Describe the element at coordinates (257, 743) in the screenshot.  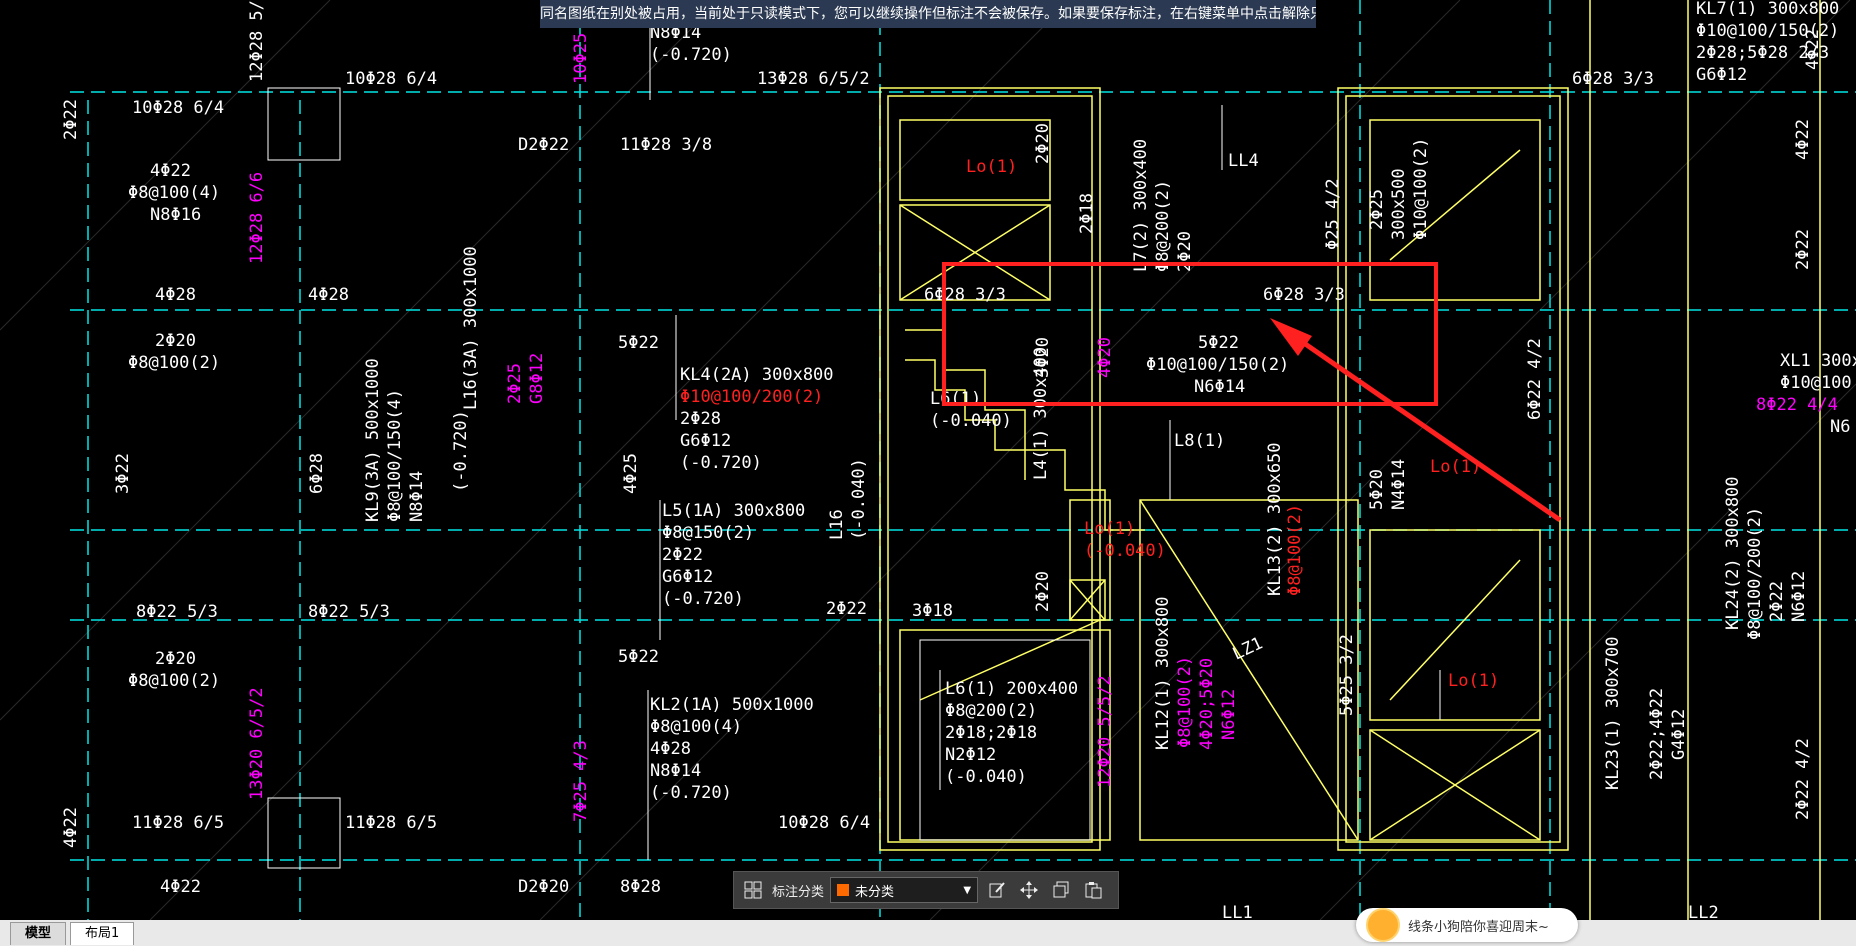
I see `cad-label: 13Φ20 6/5/2` at that location.